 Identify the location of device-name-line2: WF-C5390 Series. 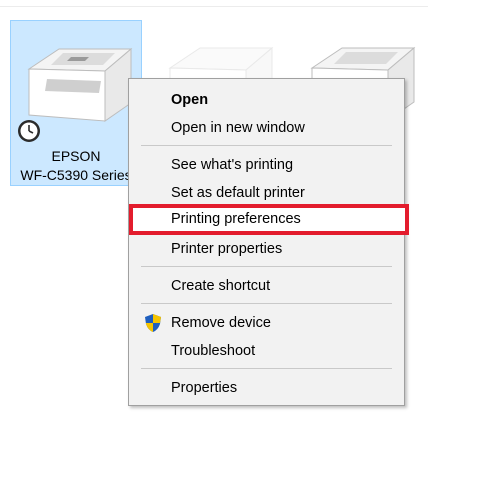
(76, 175).